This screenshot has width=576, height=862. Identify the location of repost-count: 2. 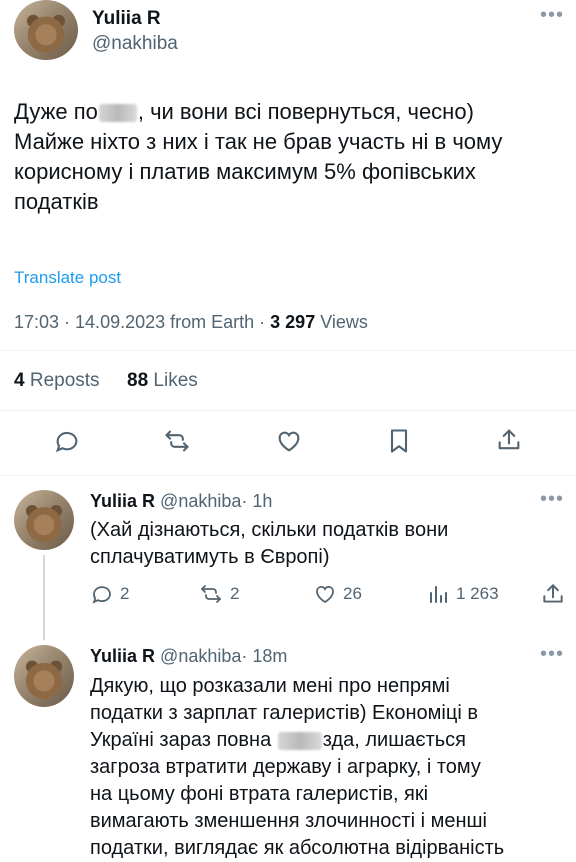
(235, 593).